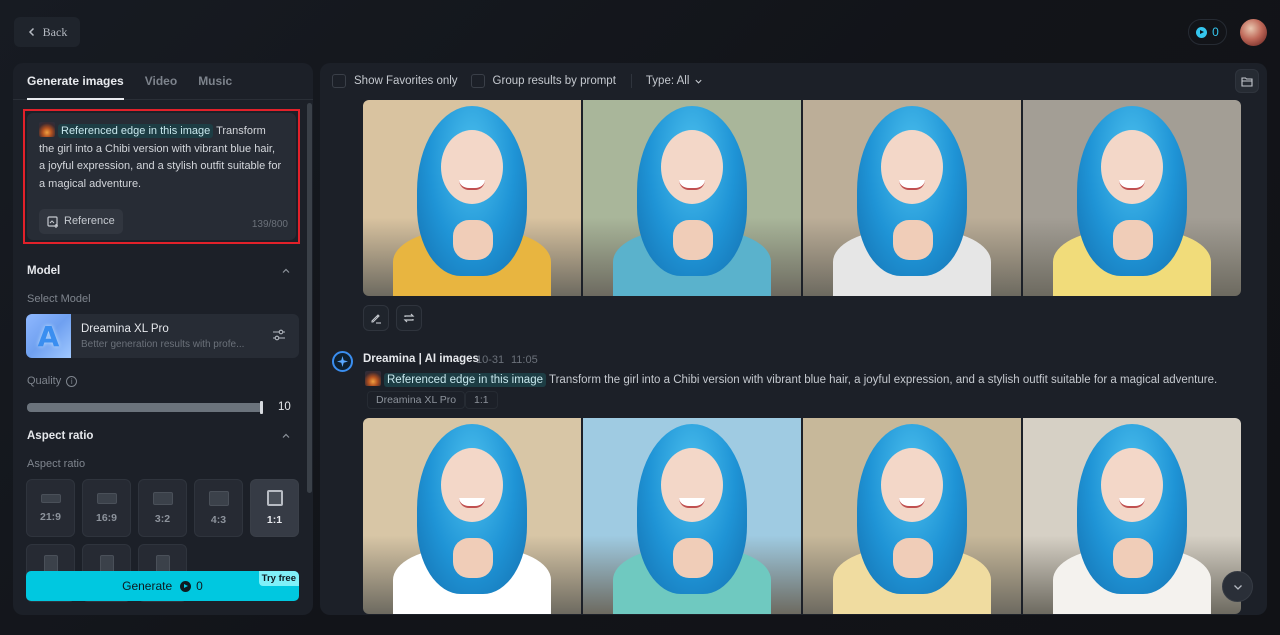  I want to click on reference-button: Reference, so click(81, 221).